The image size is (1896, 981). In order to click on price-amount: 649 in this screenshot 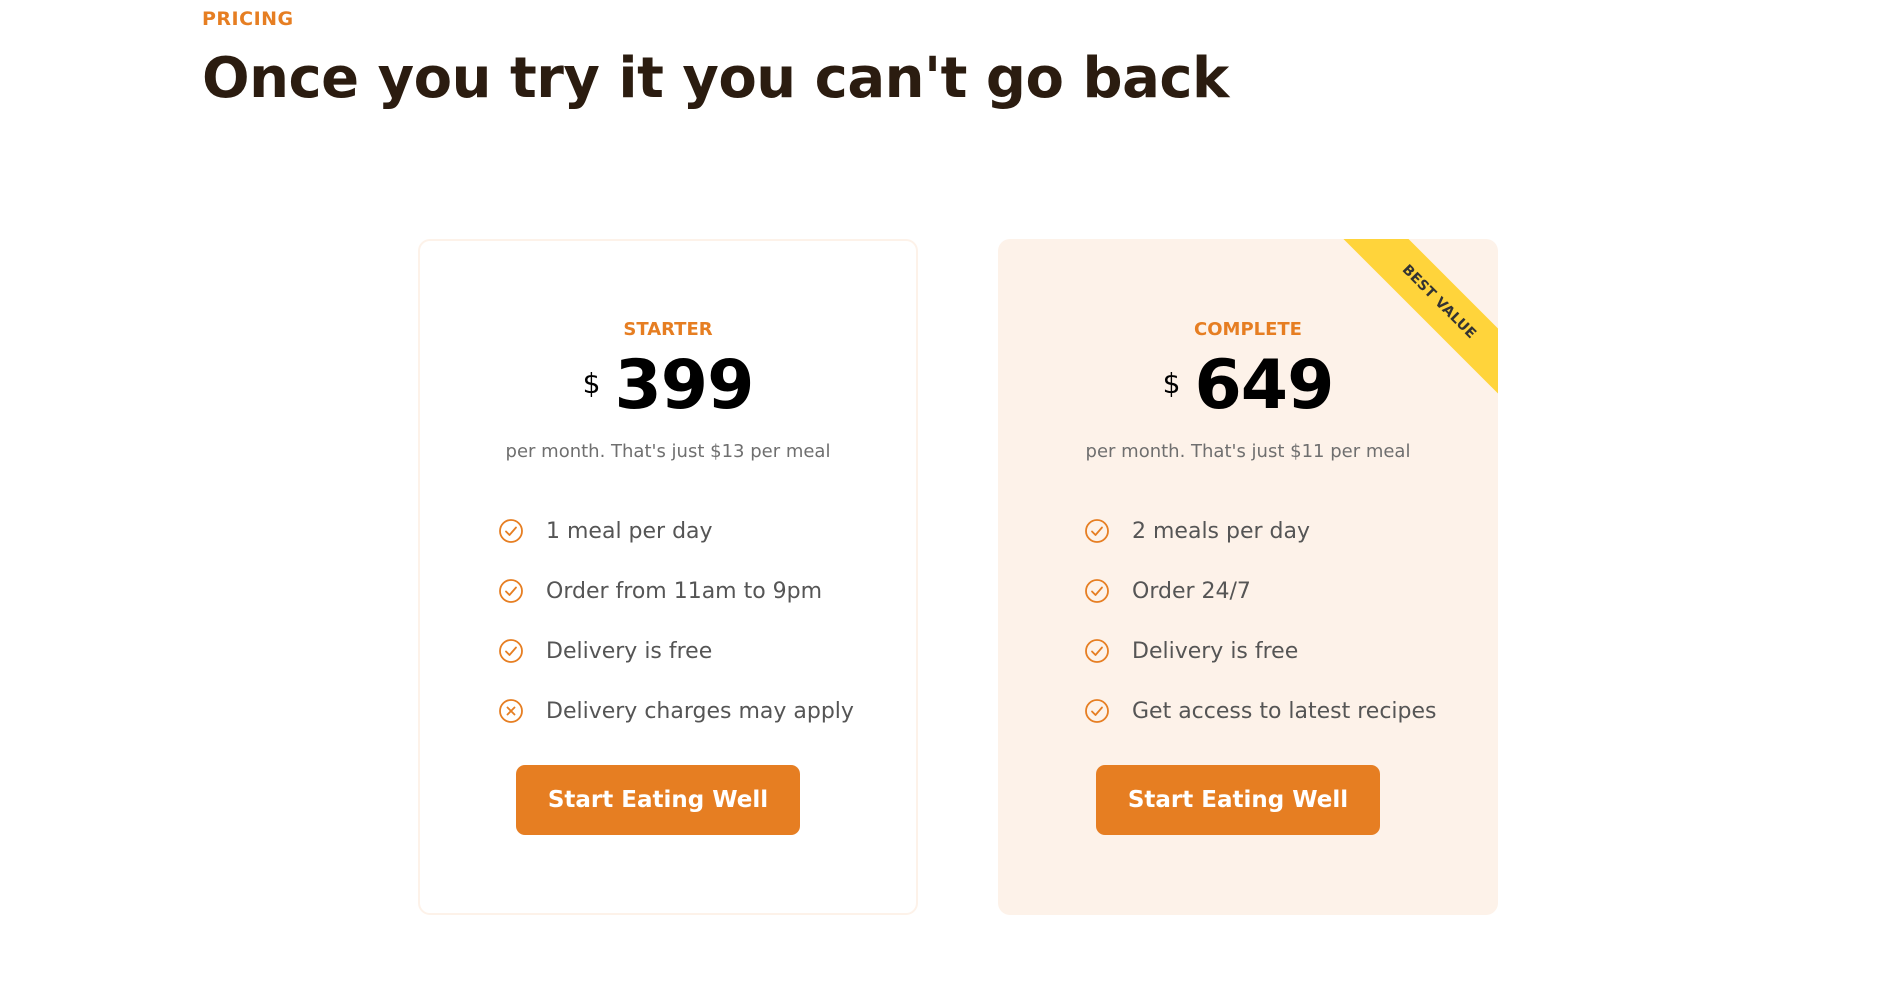, I will do `click(1264, 385)`.